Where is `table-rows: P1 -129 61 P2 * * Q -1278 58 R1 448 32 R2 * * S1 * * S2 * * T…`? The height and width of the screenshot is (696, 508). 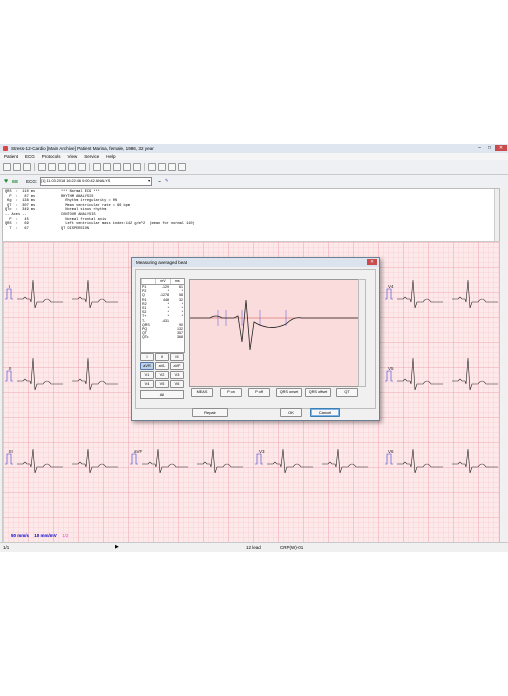
table-rows: P1 -129 61 P2 * * Q -1278 58 R1 448 32 R2 * * S1 * * S2 * * T… is located at coordinates (162, 312).